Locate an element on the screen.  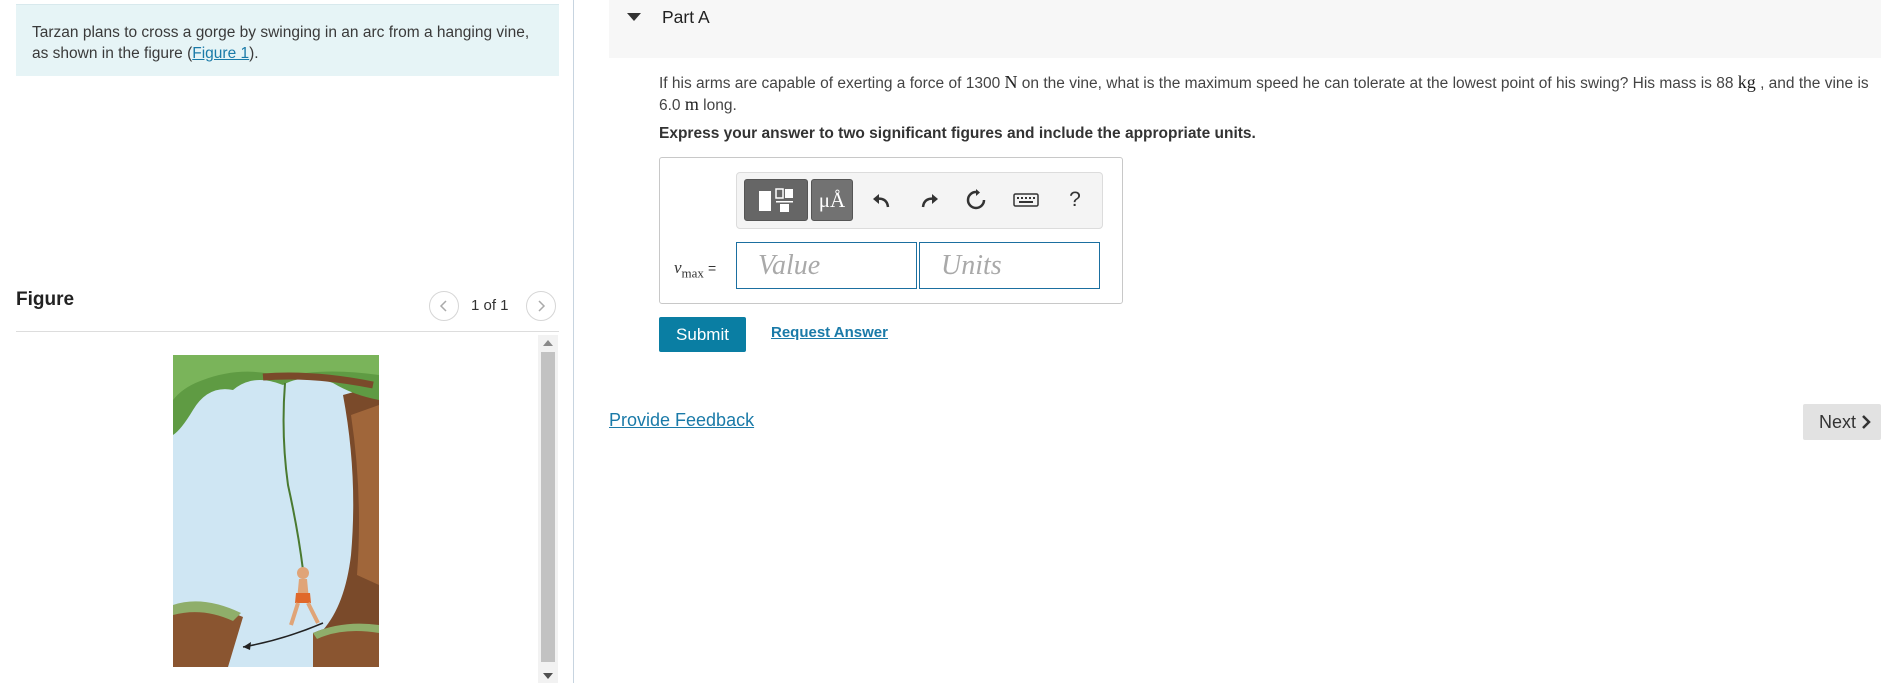
question-segment: long. is located at coordinates (717, 105).